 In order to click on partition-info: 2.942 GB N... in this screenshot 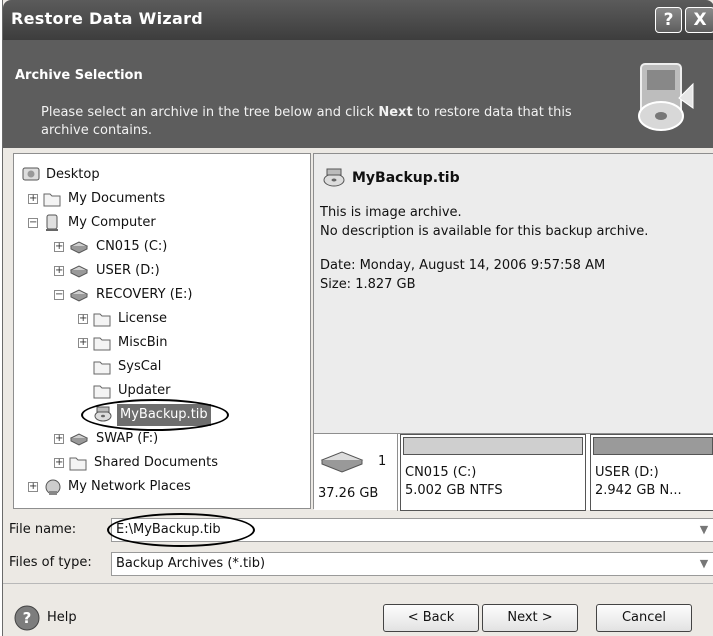, I will do `click(638, 490)`.